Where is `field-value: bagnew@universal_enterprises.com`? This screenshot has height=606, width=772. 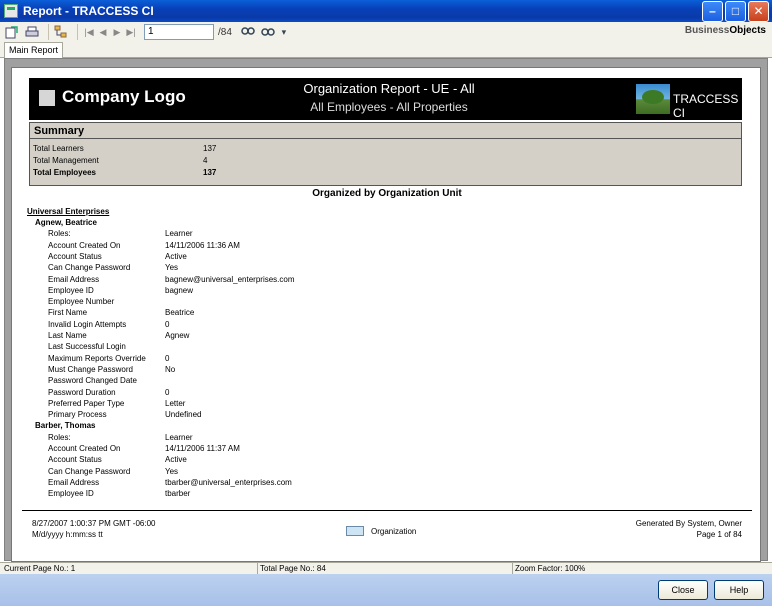 field-value: bagnew@universal_enterprises.com is located at coordinates (230, 279).